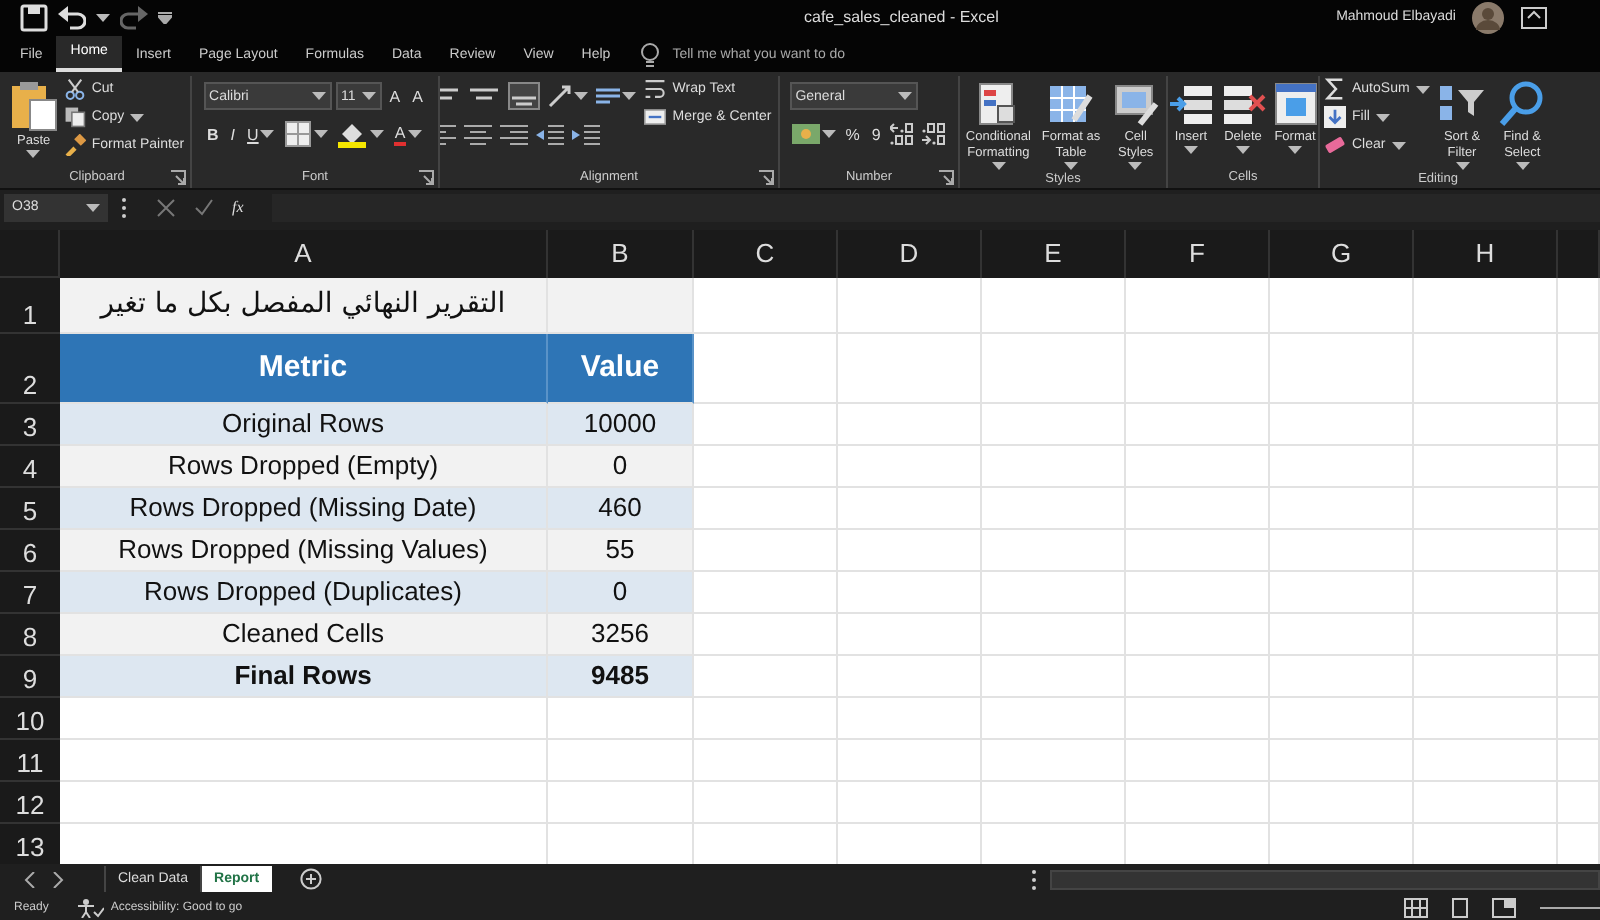 The height and width of the screenshot is (920, 1600). Describe the element at coordinates (30, 634) in the screenshot. I see `row-header: 8` at that location.